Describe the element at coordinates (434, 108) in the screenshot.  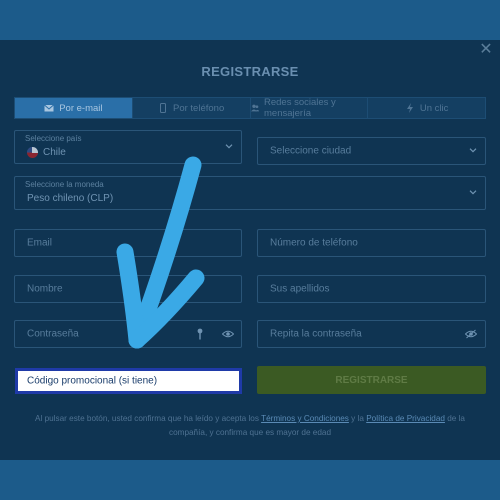
I see `tab-label: Un clic` at that location.